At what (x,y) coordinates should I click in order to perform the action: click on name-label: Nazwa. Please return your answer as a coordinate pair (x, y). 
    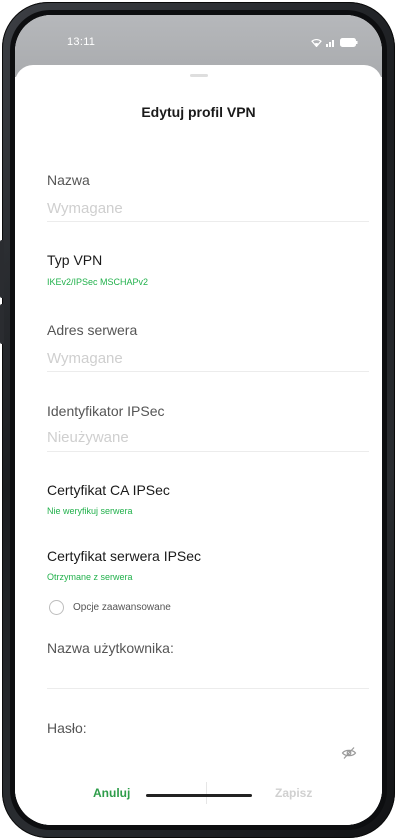
    Looking at the image, I should click on (68, 180).